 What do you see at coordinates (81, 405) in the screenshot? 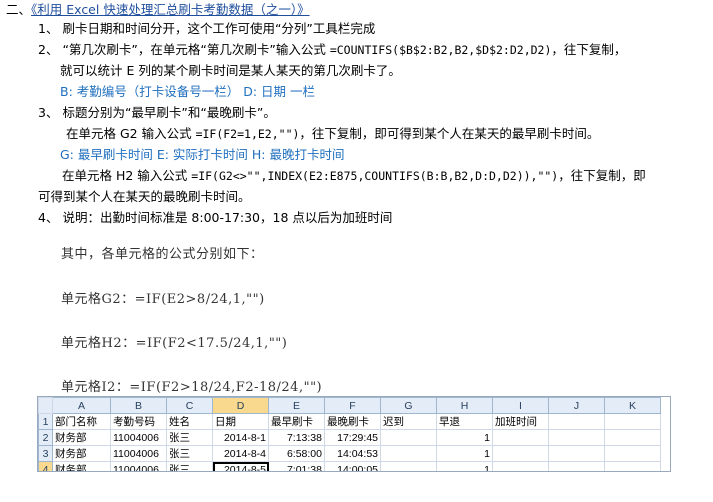
I see `column-header: A` at bounding box center [81, 405].